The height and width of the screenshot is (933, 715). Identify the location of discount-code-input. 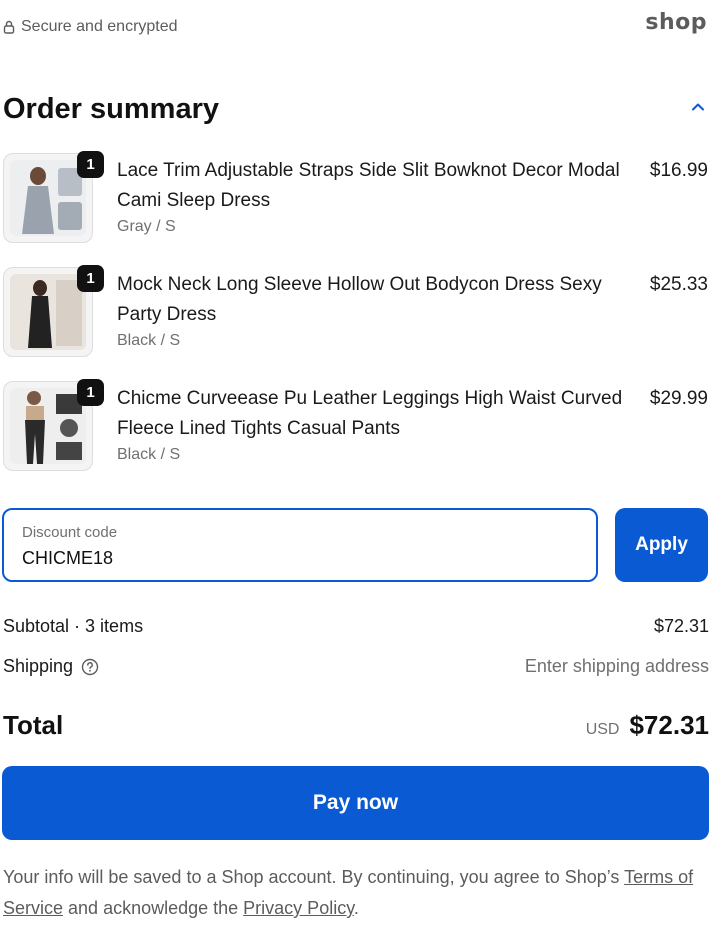
(292, 558).